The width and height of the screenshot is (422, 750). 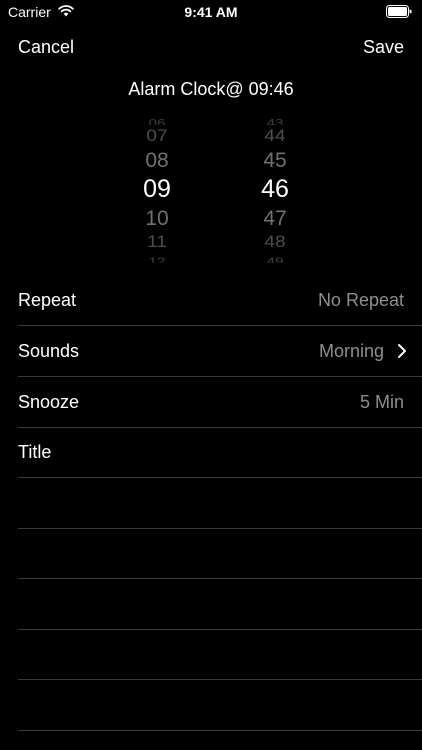 I want to click on chevron-right-icon, so click(x=402, y=351).